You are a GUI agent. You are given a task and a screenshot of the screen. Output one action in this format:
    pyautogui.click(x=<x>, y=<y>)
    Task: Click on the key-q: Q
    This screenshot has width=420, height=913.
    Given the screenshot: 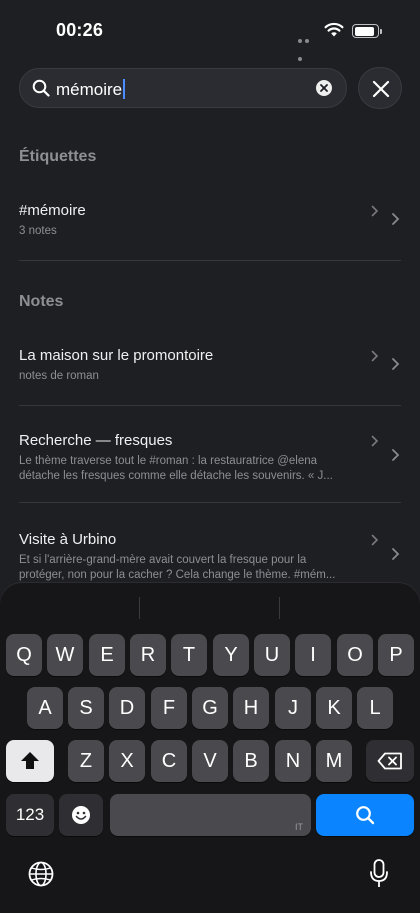 What is the action you would take?
    pyautogui.click(x=24, y=655)
    